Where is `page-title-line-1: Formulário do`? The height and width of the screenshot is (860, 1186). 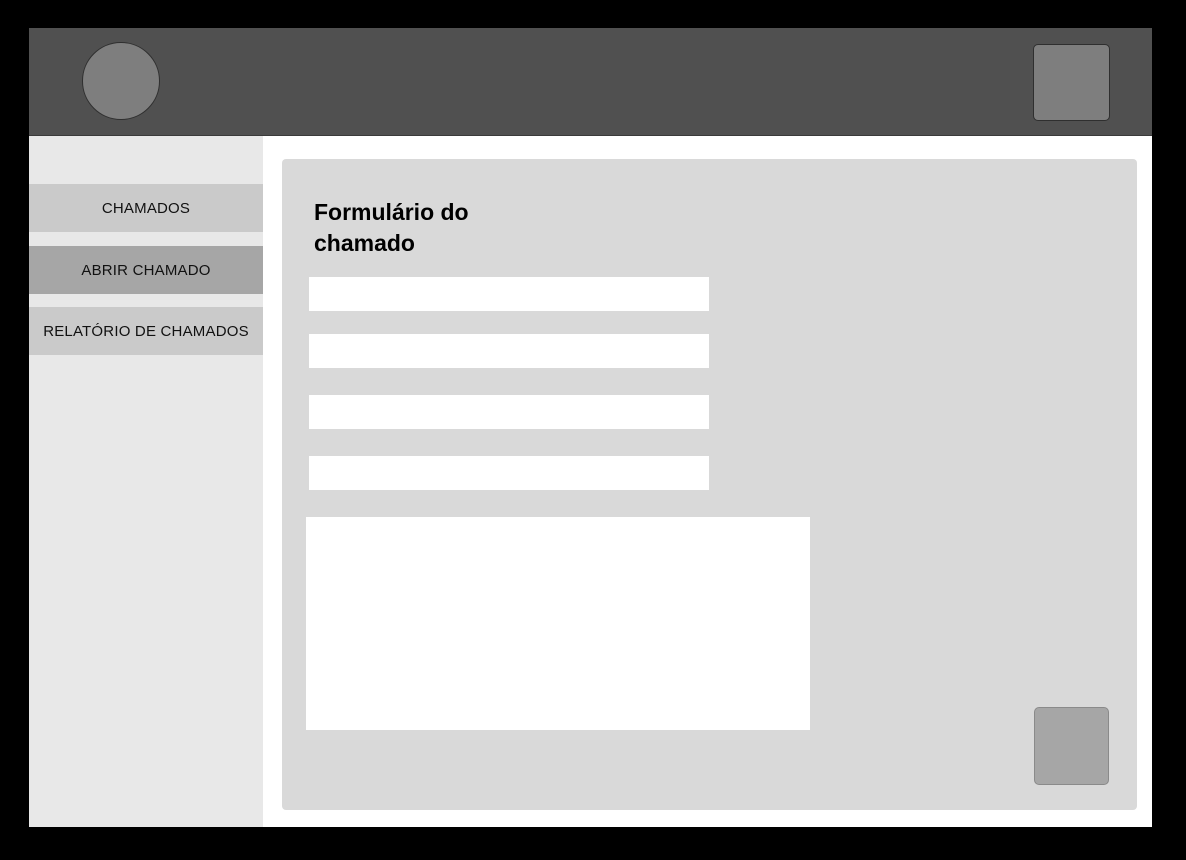
page-title-line-1: Formulário do is located at coordinates (391, 212).